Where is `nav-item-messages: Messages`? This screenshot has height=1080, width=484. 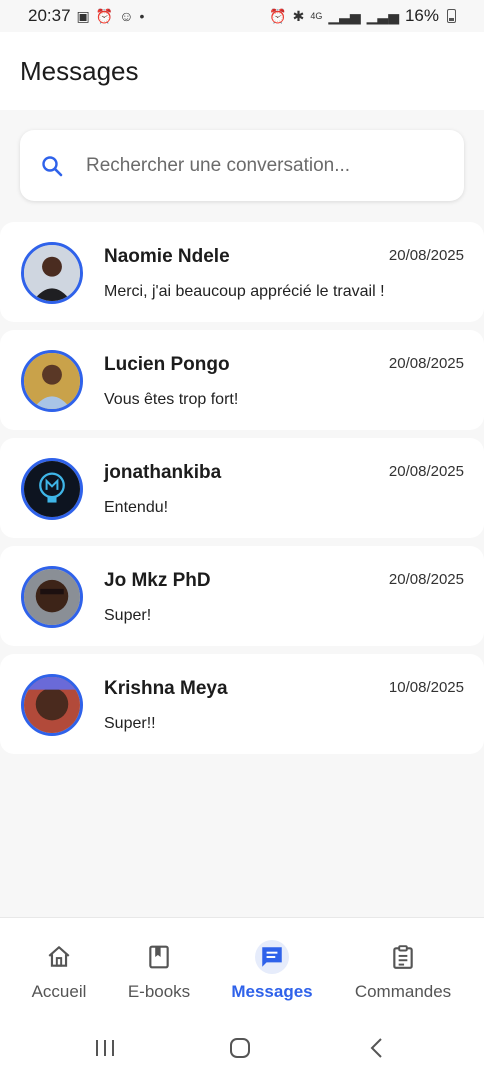 nav-item-messages: Messages is located at coordinates (272, 968).